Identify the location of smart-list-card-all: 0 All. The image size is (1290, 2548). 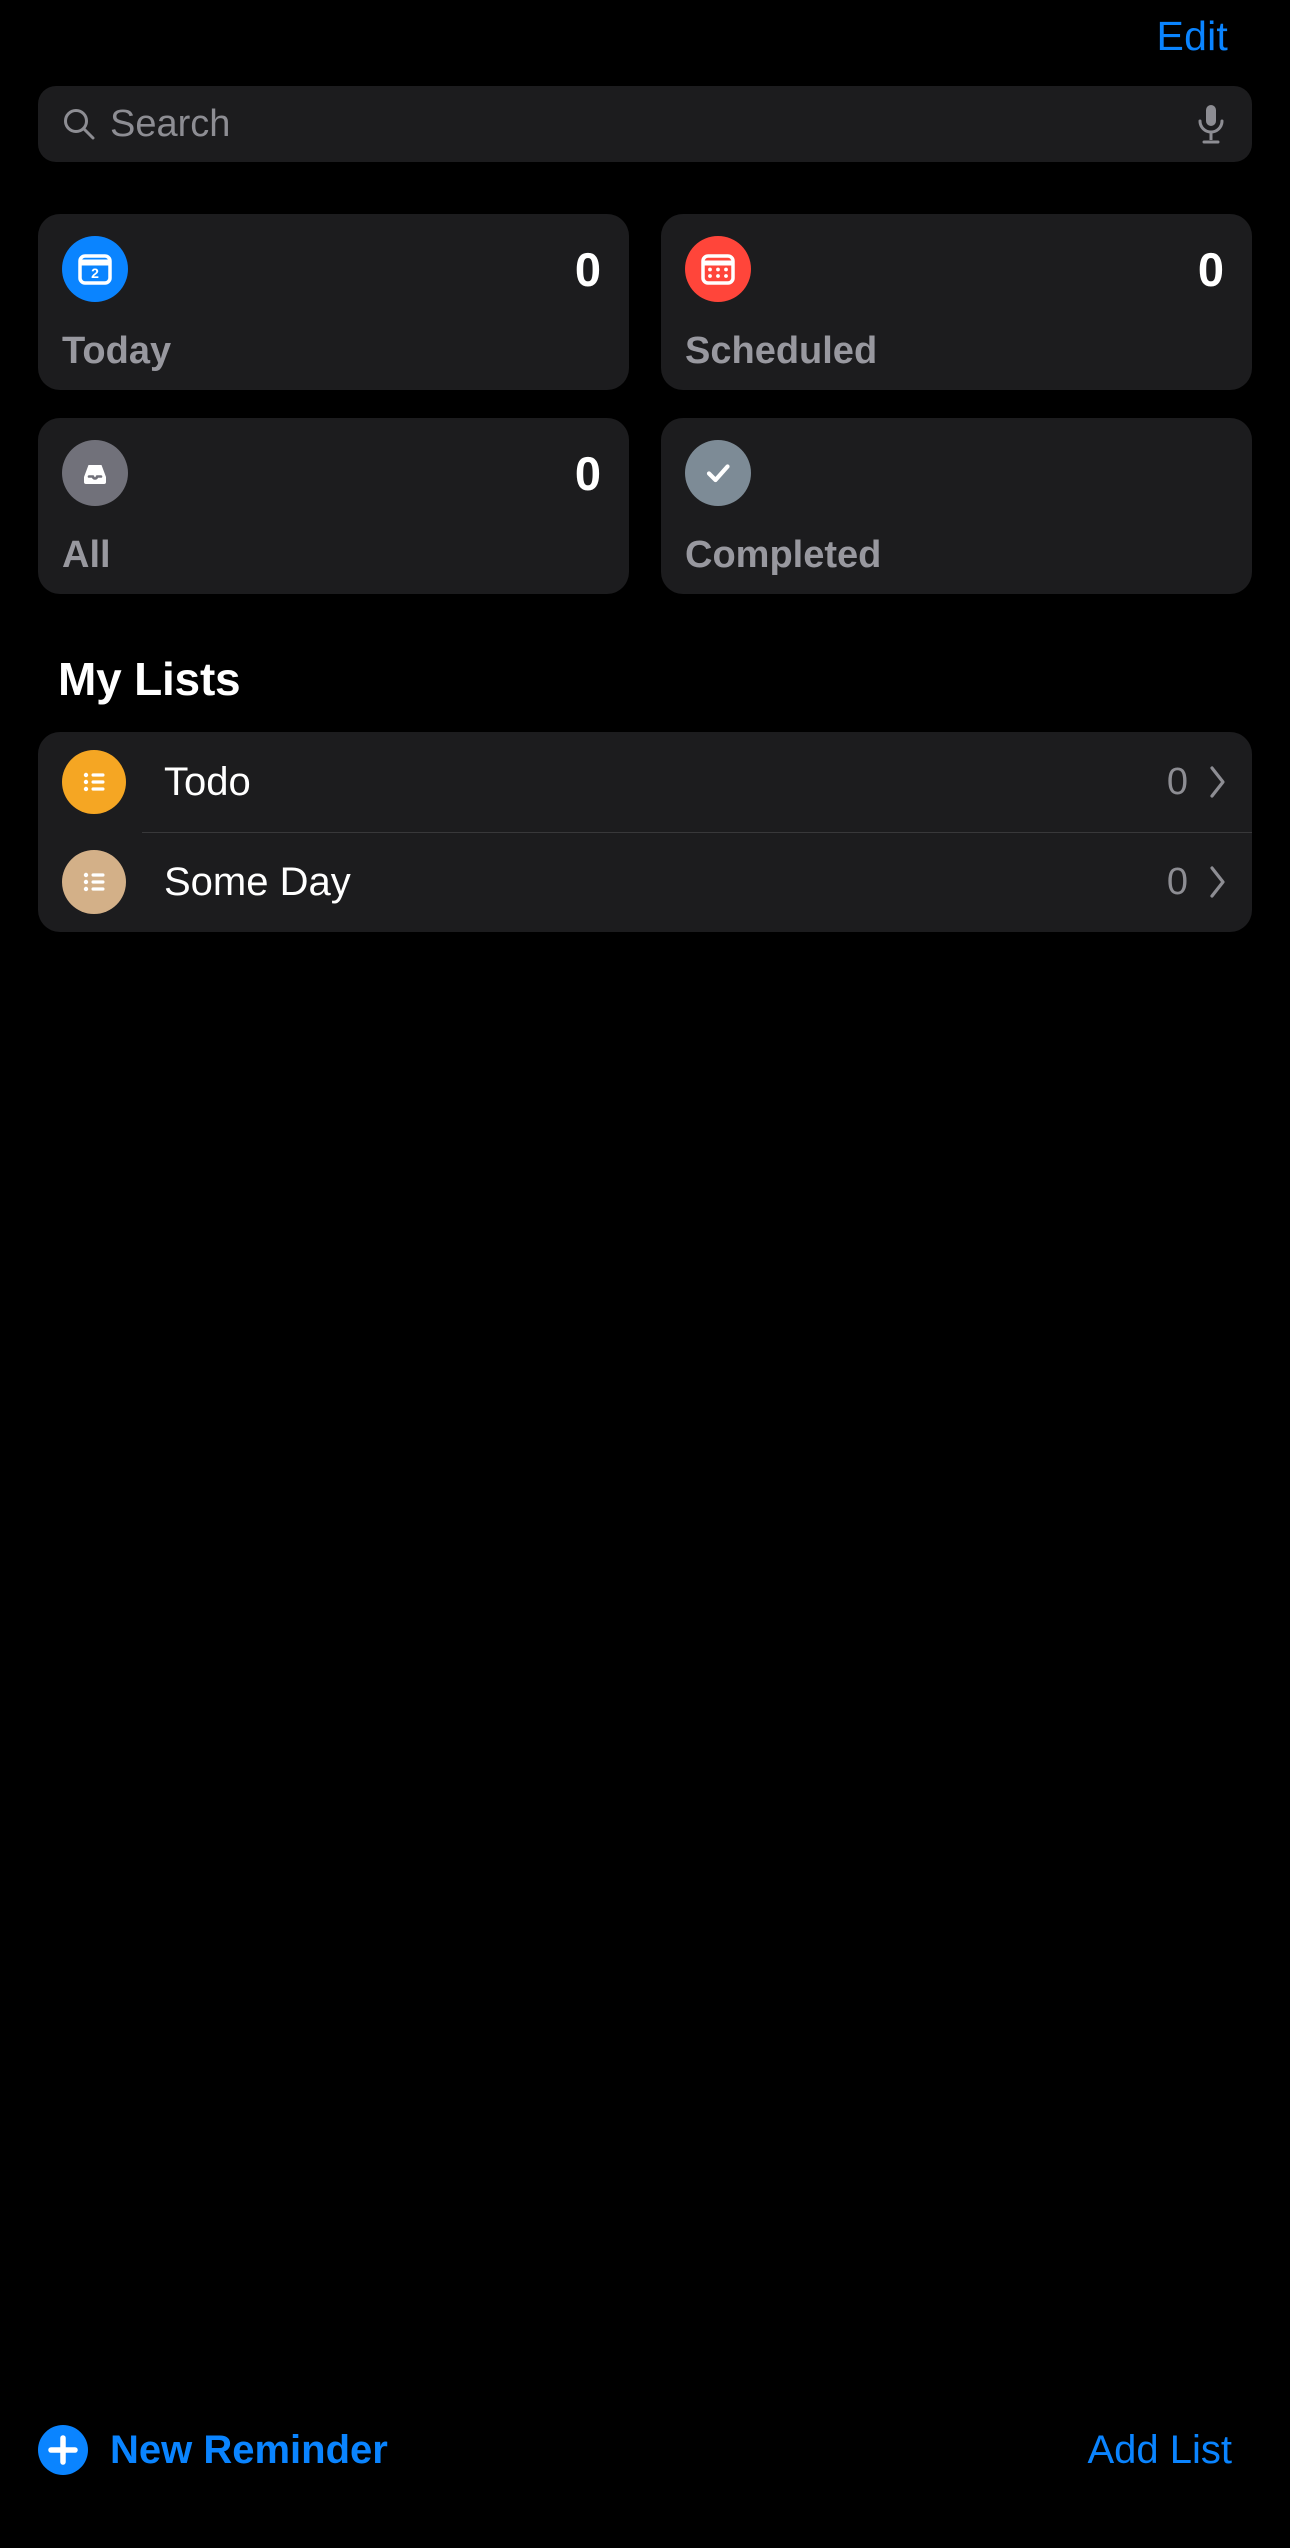
(333, 506).